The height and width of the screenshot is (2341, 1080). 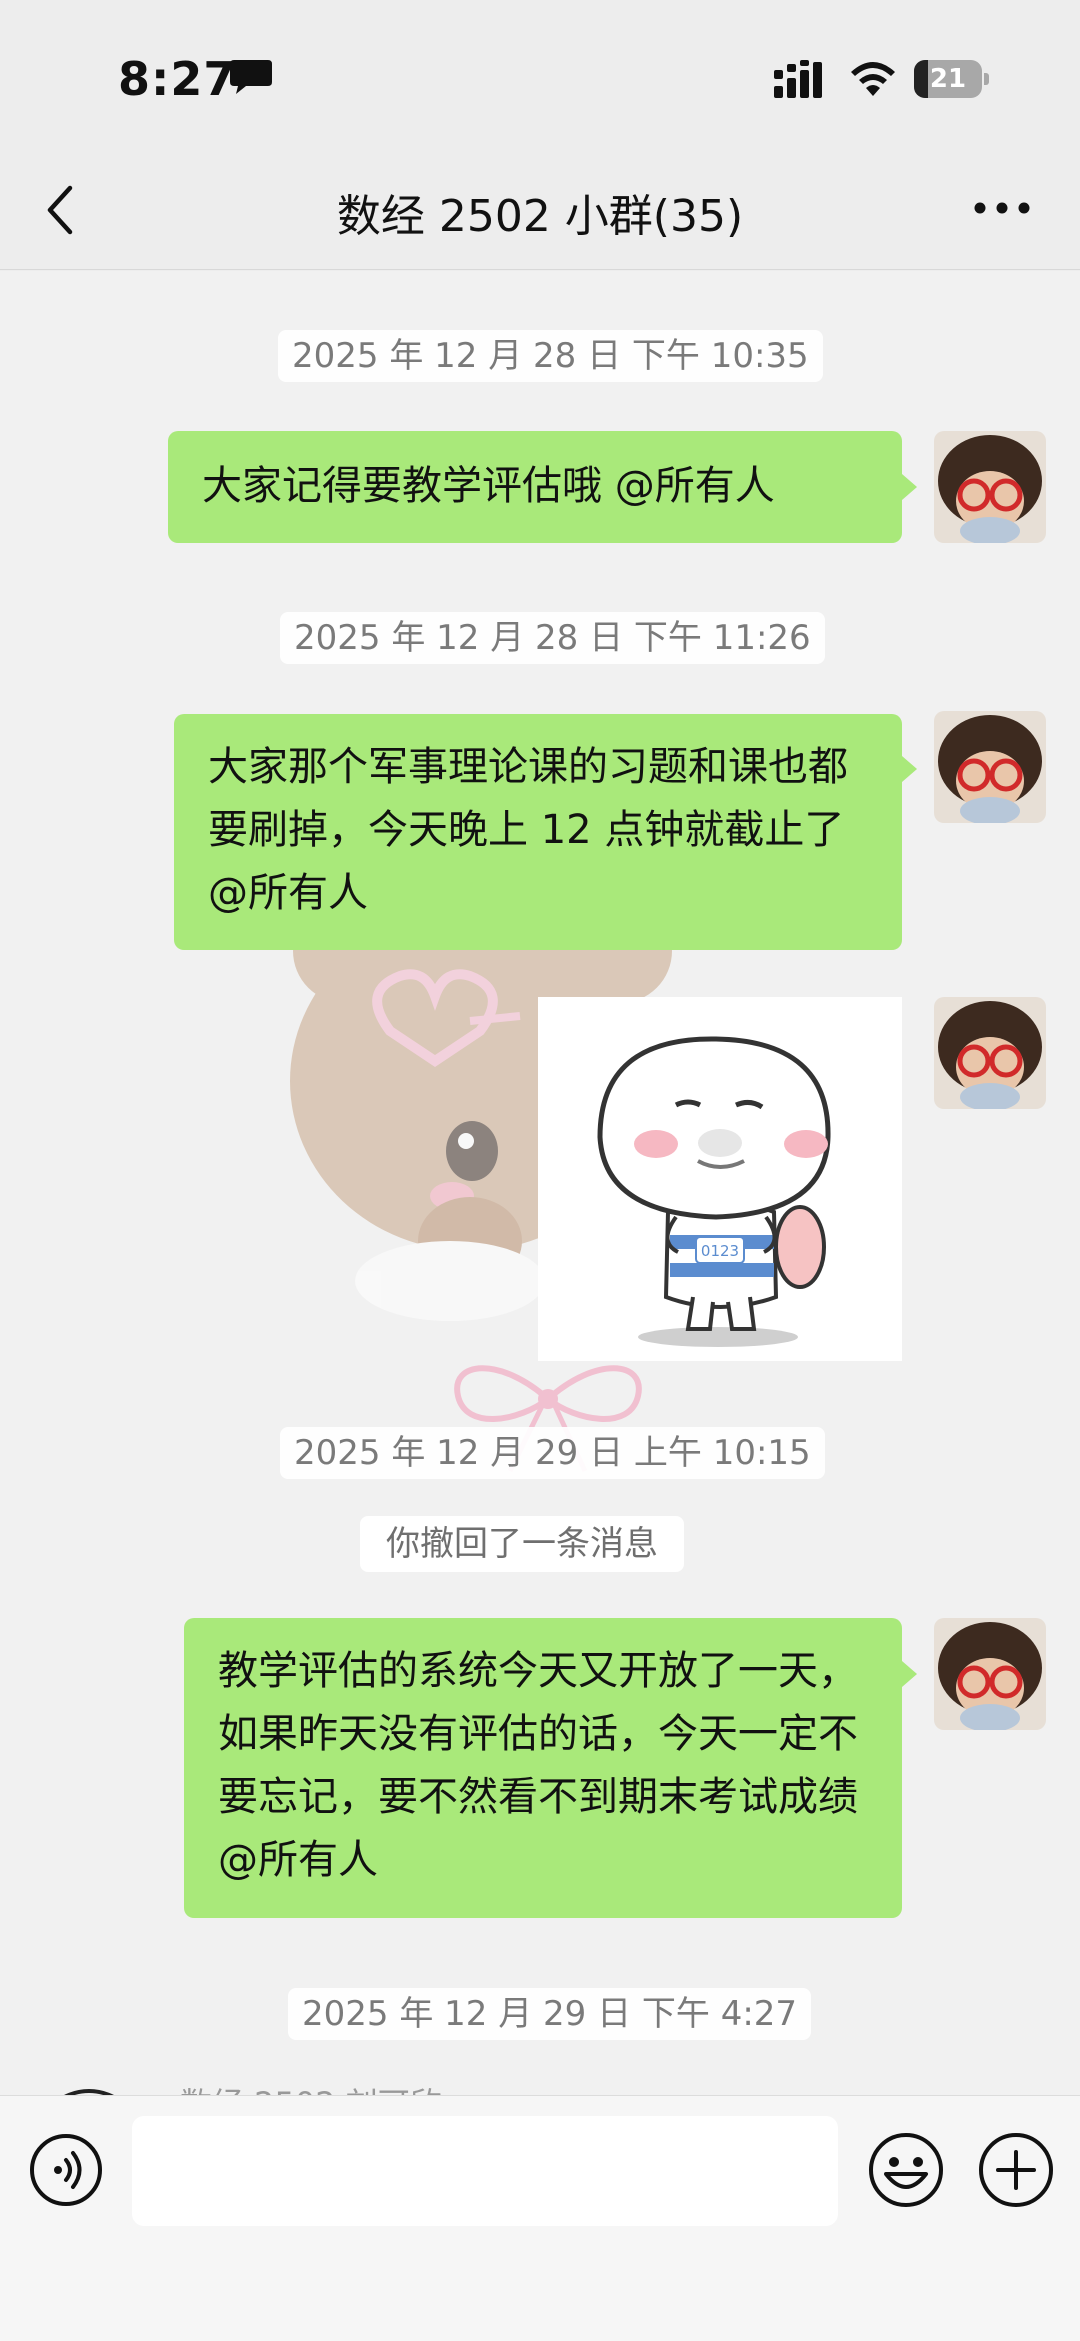 I want to click on status-bar: 8:27 21, so click(x=540, y=75).